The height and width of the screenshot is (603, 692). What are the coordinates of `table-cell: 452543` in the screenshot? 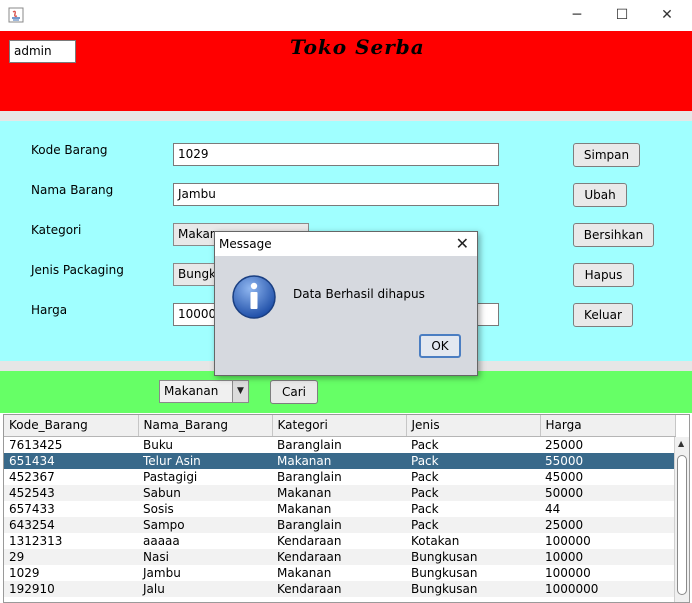 It's located at (71, 492).